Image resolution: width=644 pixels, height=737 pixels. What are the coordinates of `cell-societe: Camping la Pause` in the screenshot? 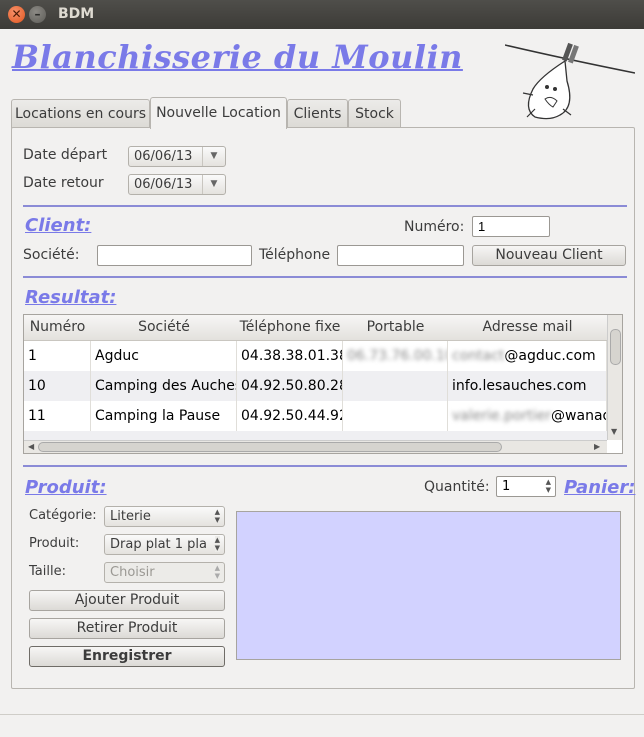 It's located at (164, 416).